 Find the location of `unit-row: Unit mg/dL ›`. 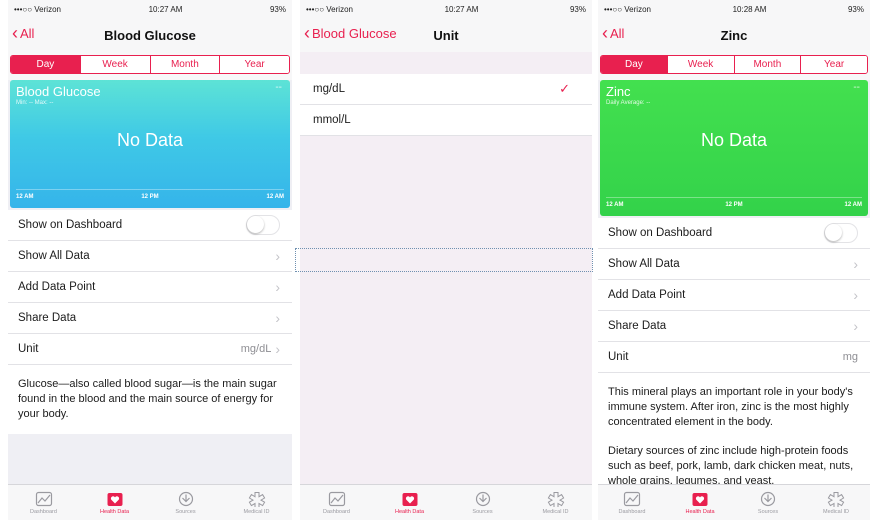

unit-row: Unit mg/dL › is located at coordinates (150, 349).